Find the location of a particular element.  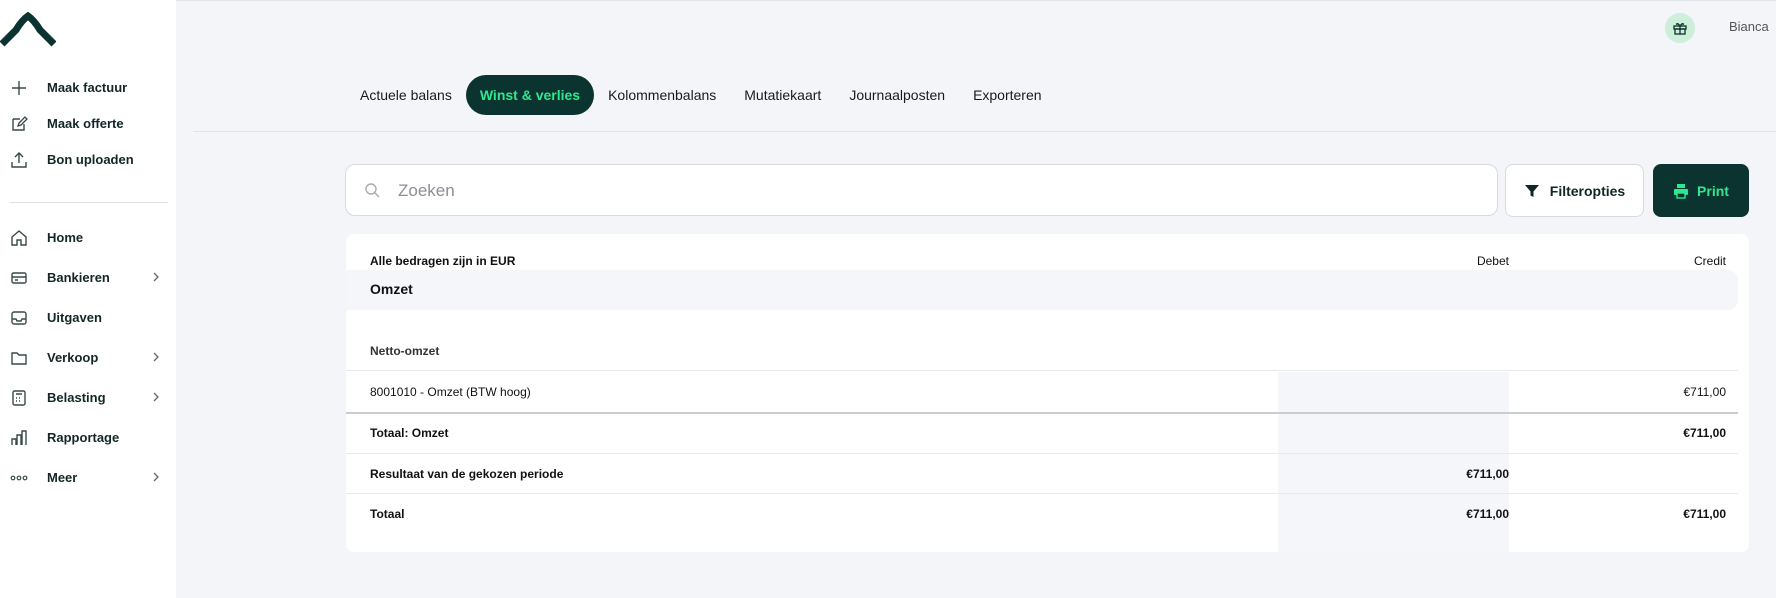

sidebar-item-label: Home is located at coordinates (65, 237).